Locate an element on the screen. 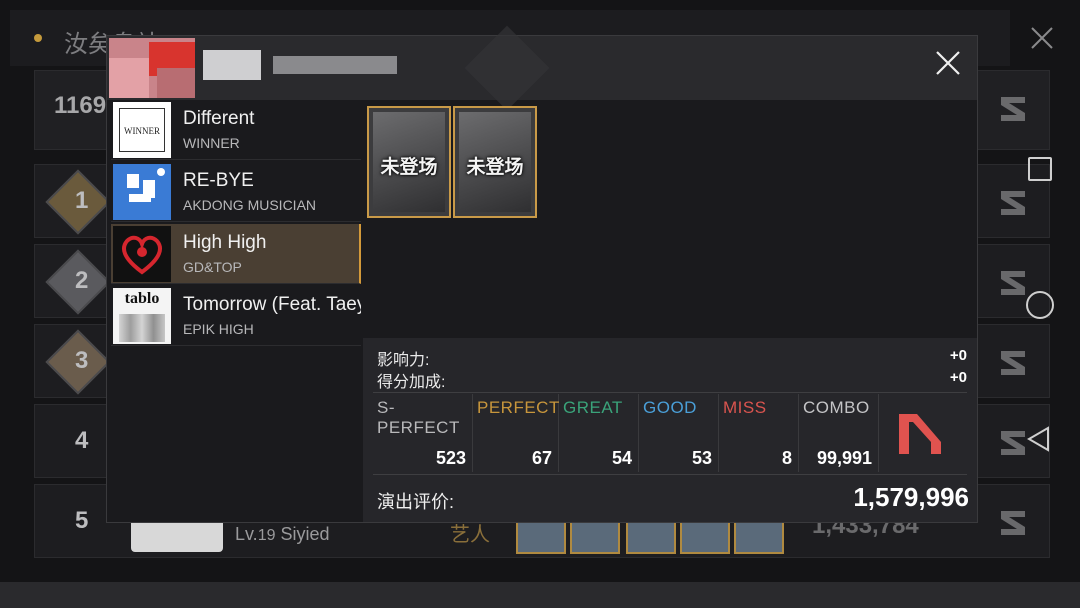 The width and height of the screenshot is (1080, 608). song-title: Tomorrow (Feat. Taeyang) is located at coordinates (272, 304).